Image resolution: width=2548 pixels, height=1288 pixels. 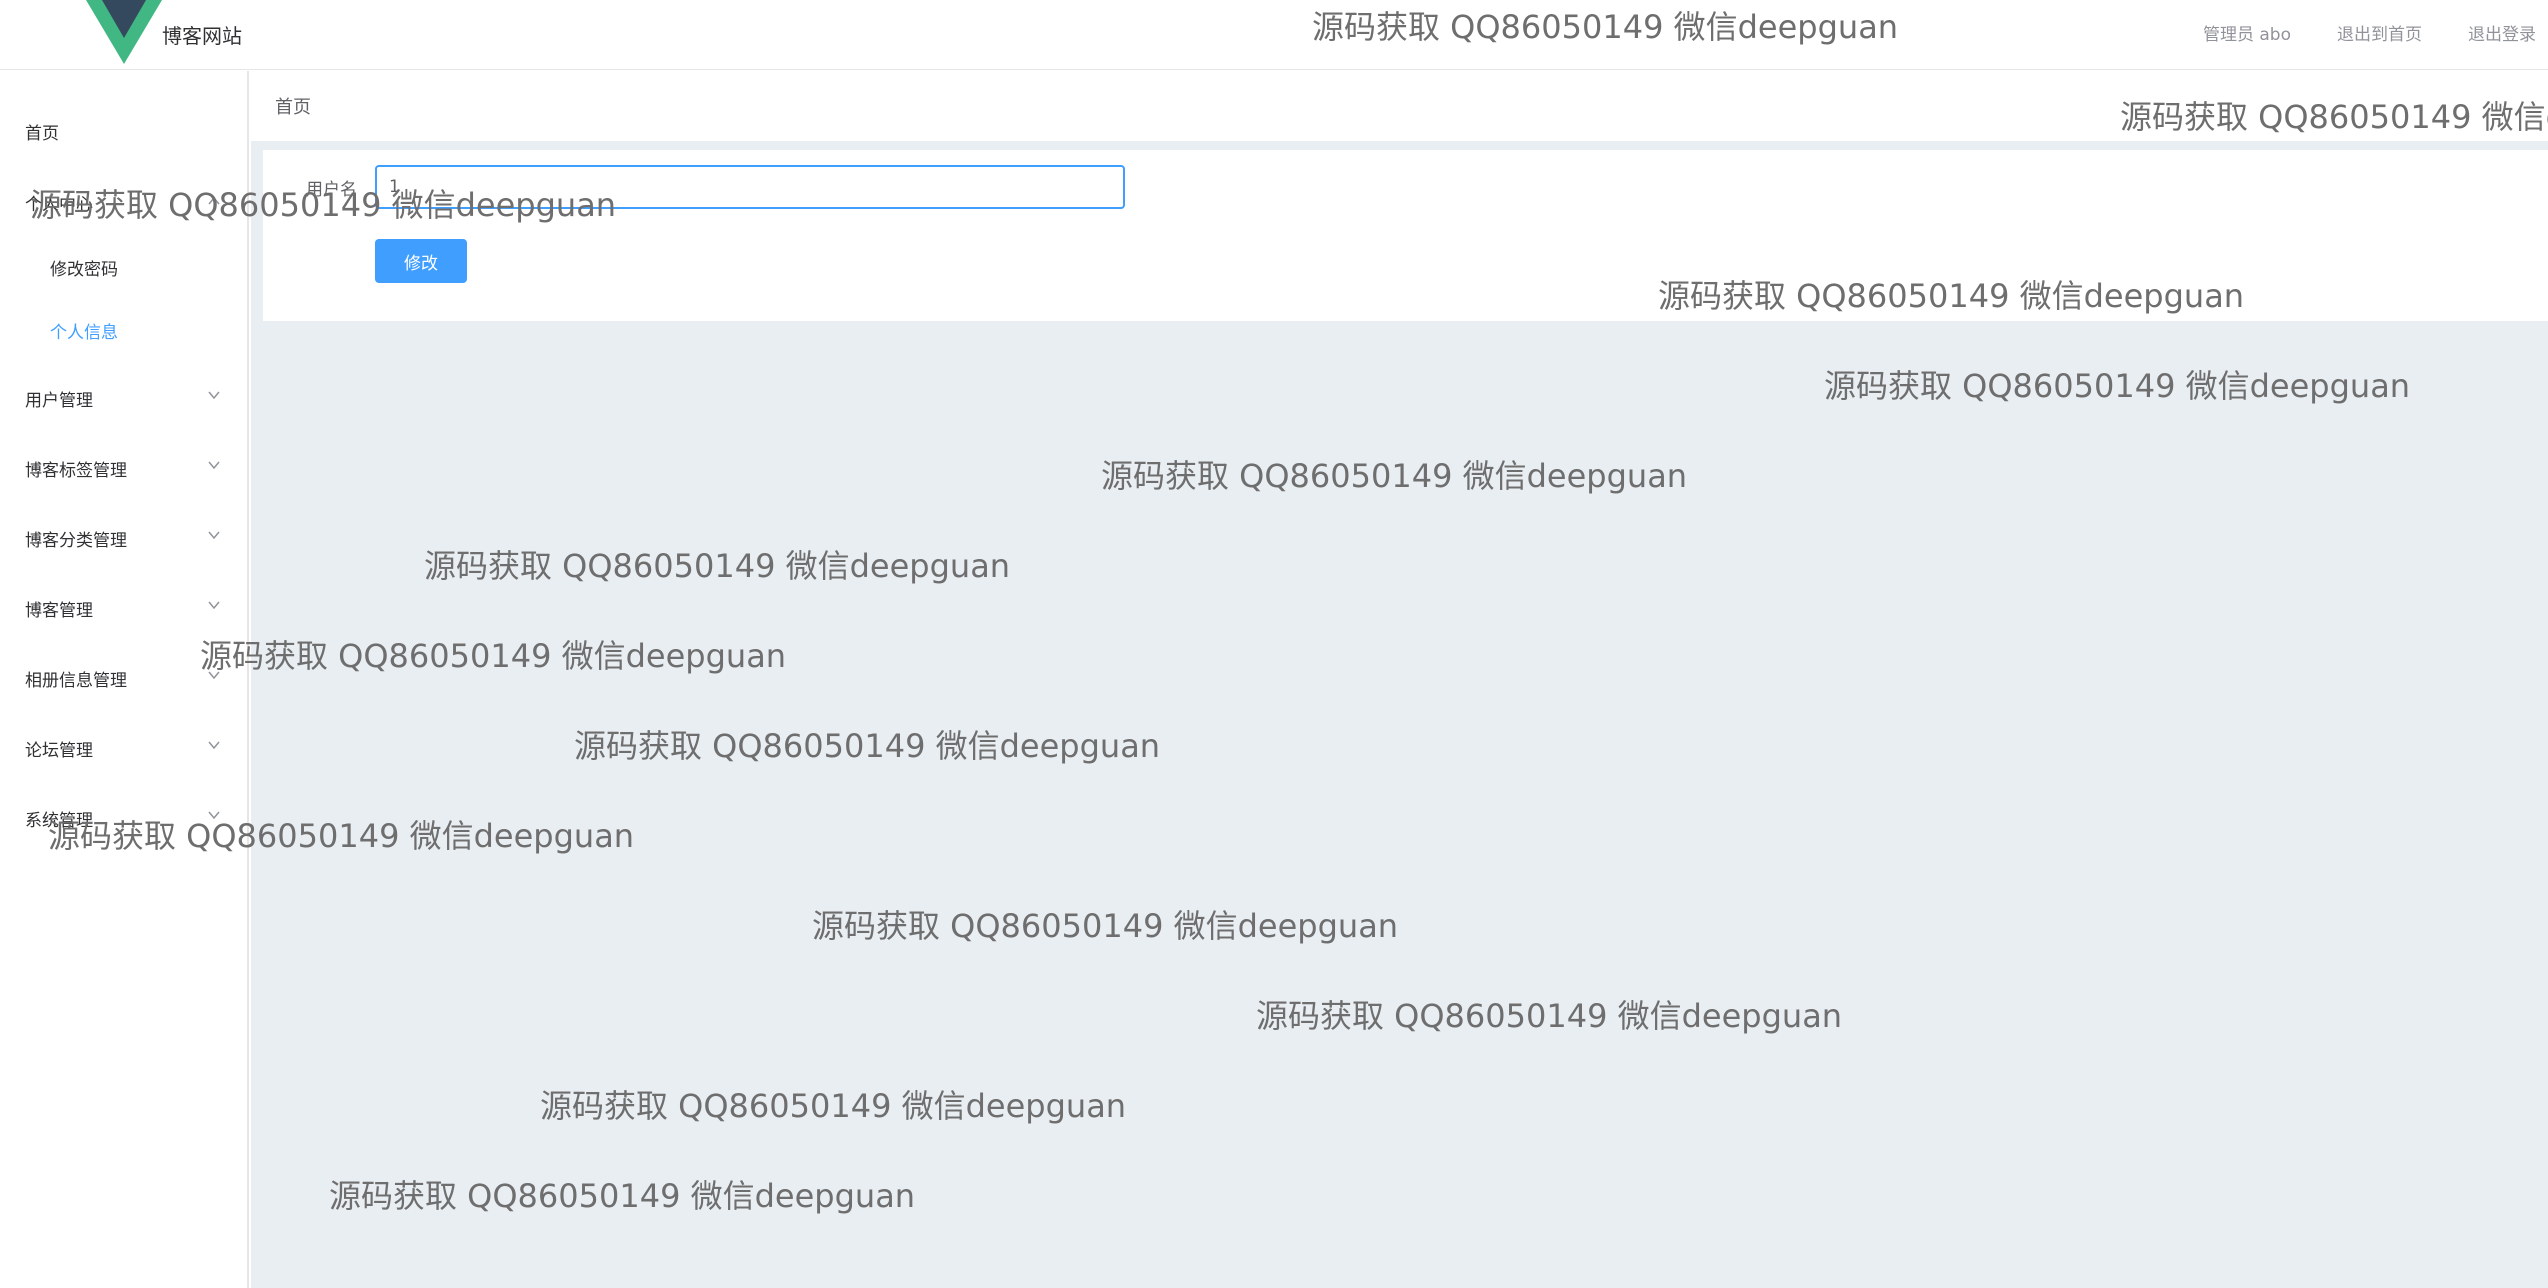 I want to click on sidebar-item-blog-tag-management: 博客标签管理, so click(x=76, y=468).